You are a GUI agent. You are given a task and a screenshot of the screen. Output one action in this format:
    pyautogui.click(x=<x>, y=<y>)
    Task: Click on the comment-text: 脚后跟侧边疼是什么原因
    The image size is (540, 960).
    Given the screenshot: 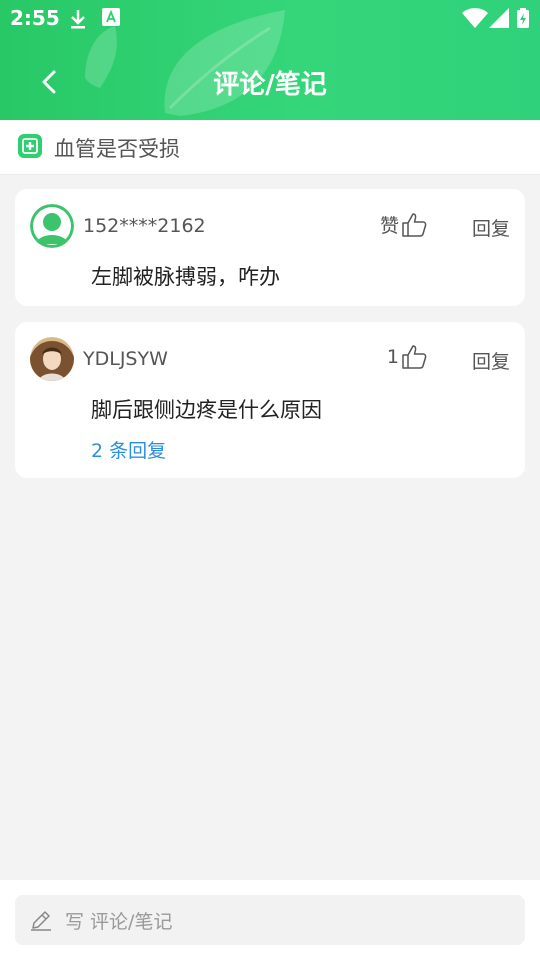 What is the action you would take?
    pyautogui.click(x=206, y=410)
    